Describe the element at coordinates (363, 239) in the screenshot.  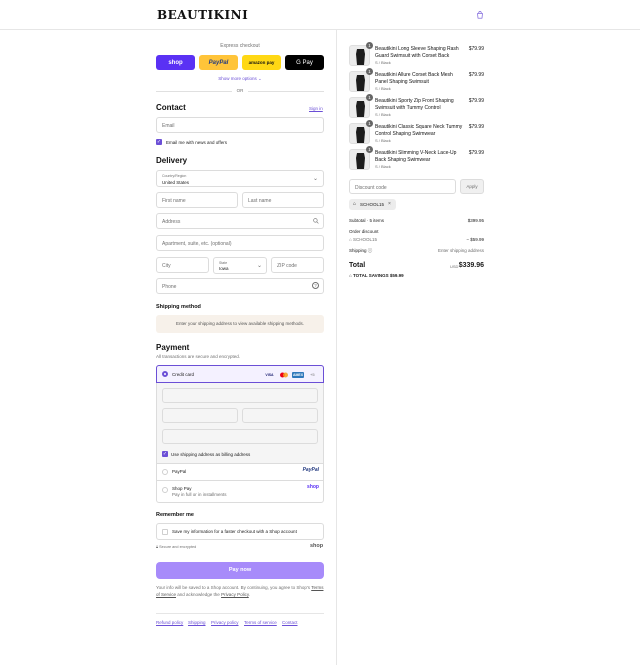
I see `applied-code: ⌂ SCHOOL15` at that location.